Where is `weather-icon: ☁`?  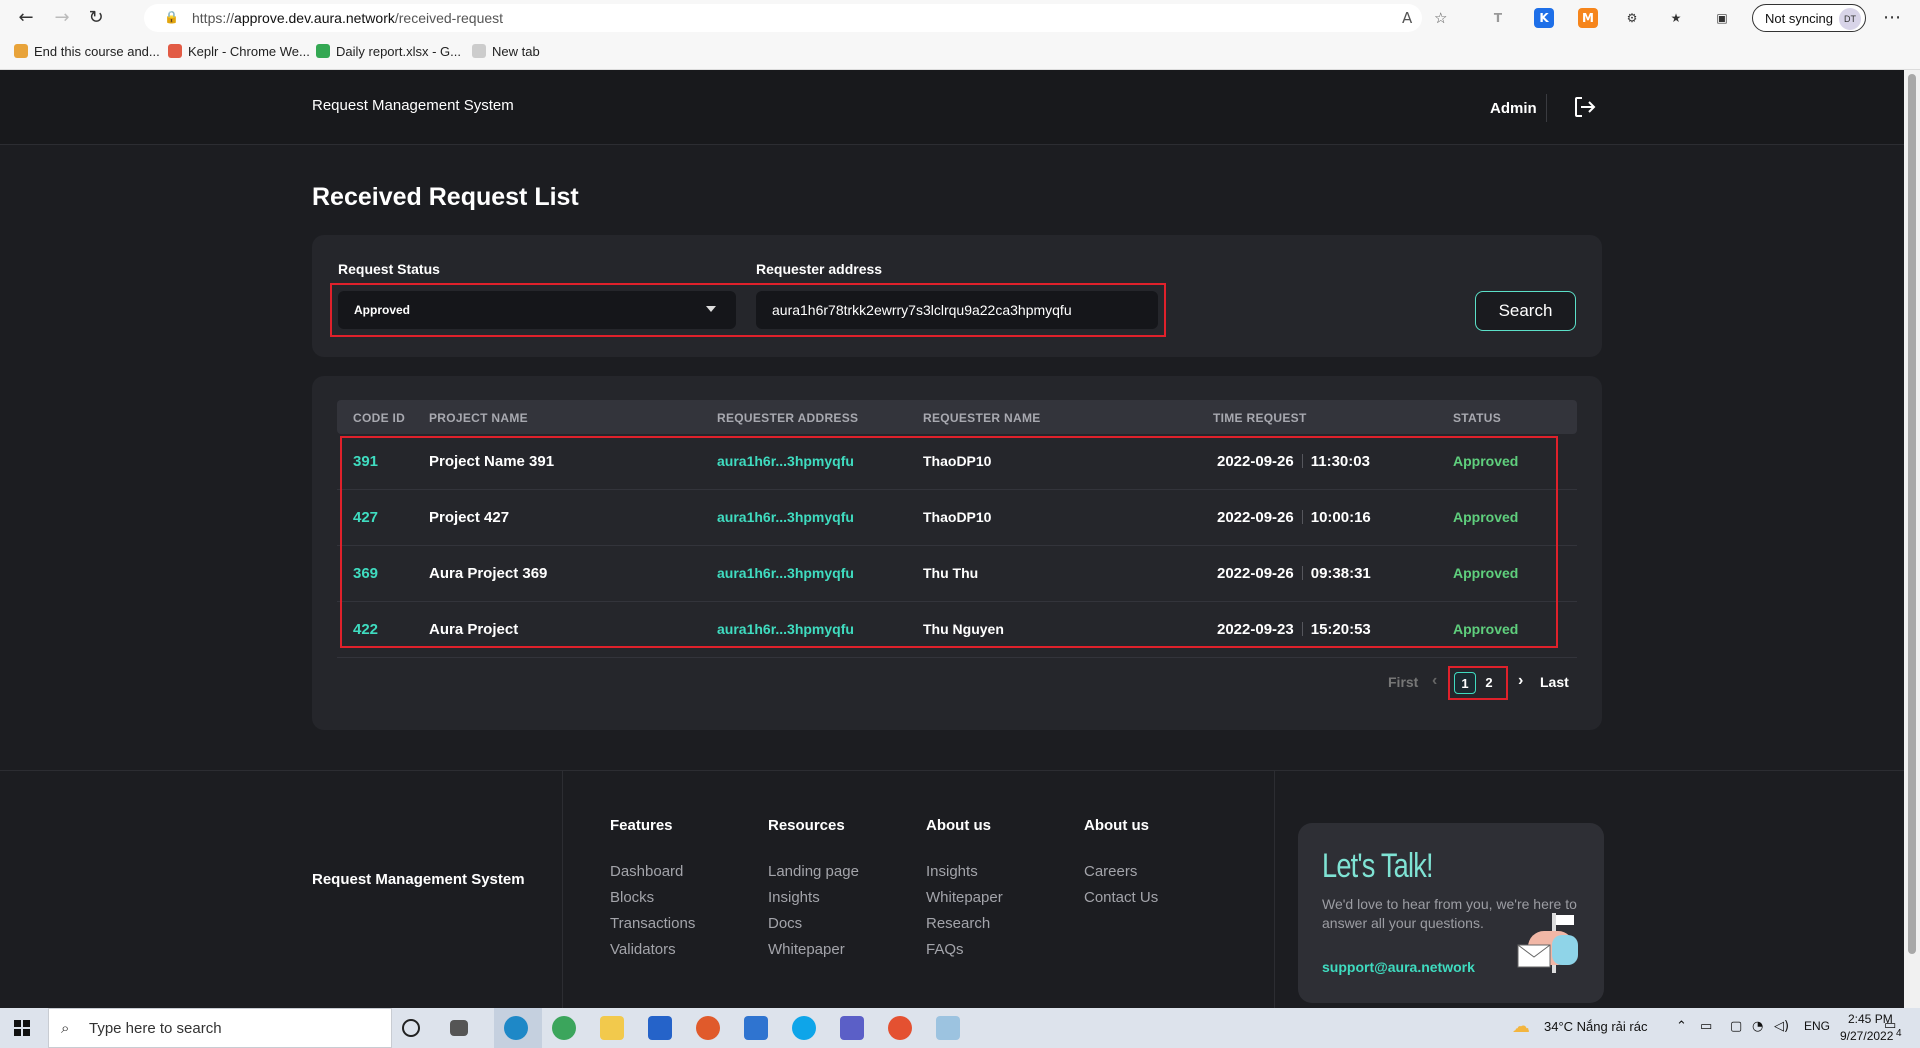
weather-icon: ☁ is located at coordinates (1521, 1026).